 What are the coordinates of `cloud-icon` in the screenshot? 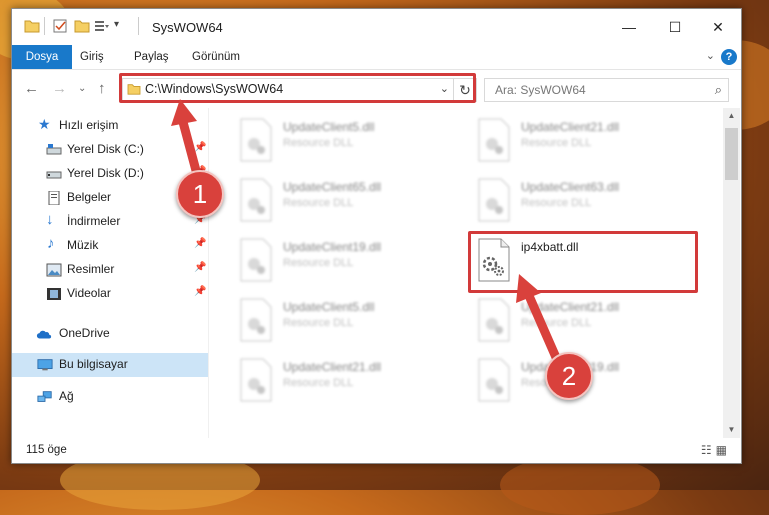 It's located at (44, 334).